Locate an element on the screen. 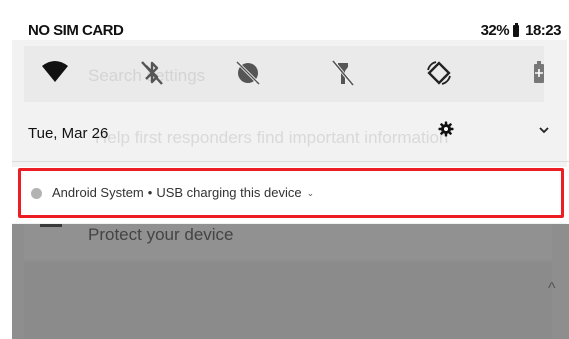 The width and height of the screenshot is (569, 339). notification-app-name: Android System is located at coordinates (98, 192).